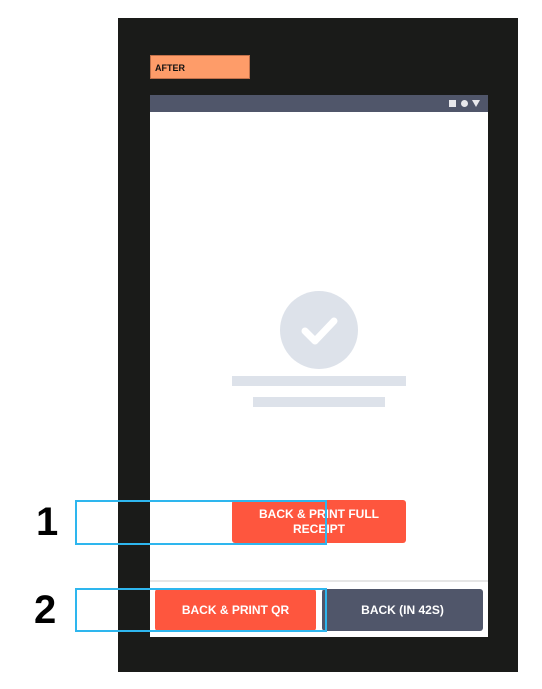  What do you see at coordinates (464, 103) in the screenshot?
I see `circle-icon` at bounding box center [464, 103].